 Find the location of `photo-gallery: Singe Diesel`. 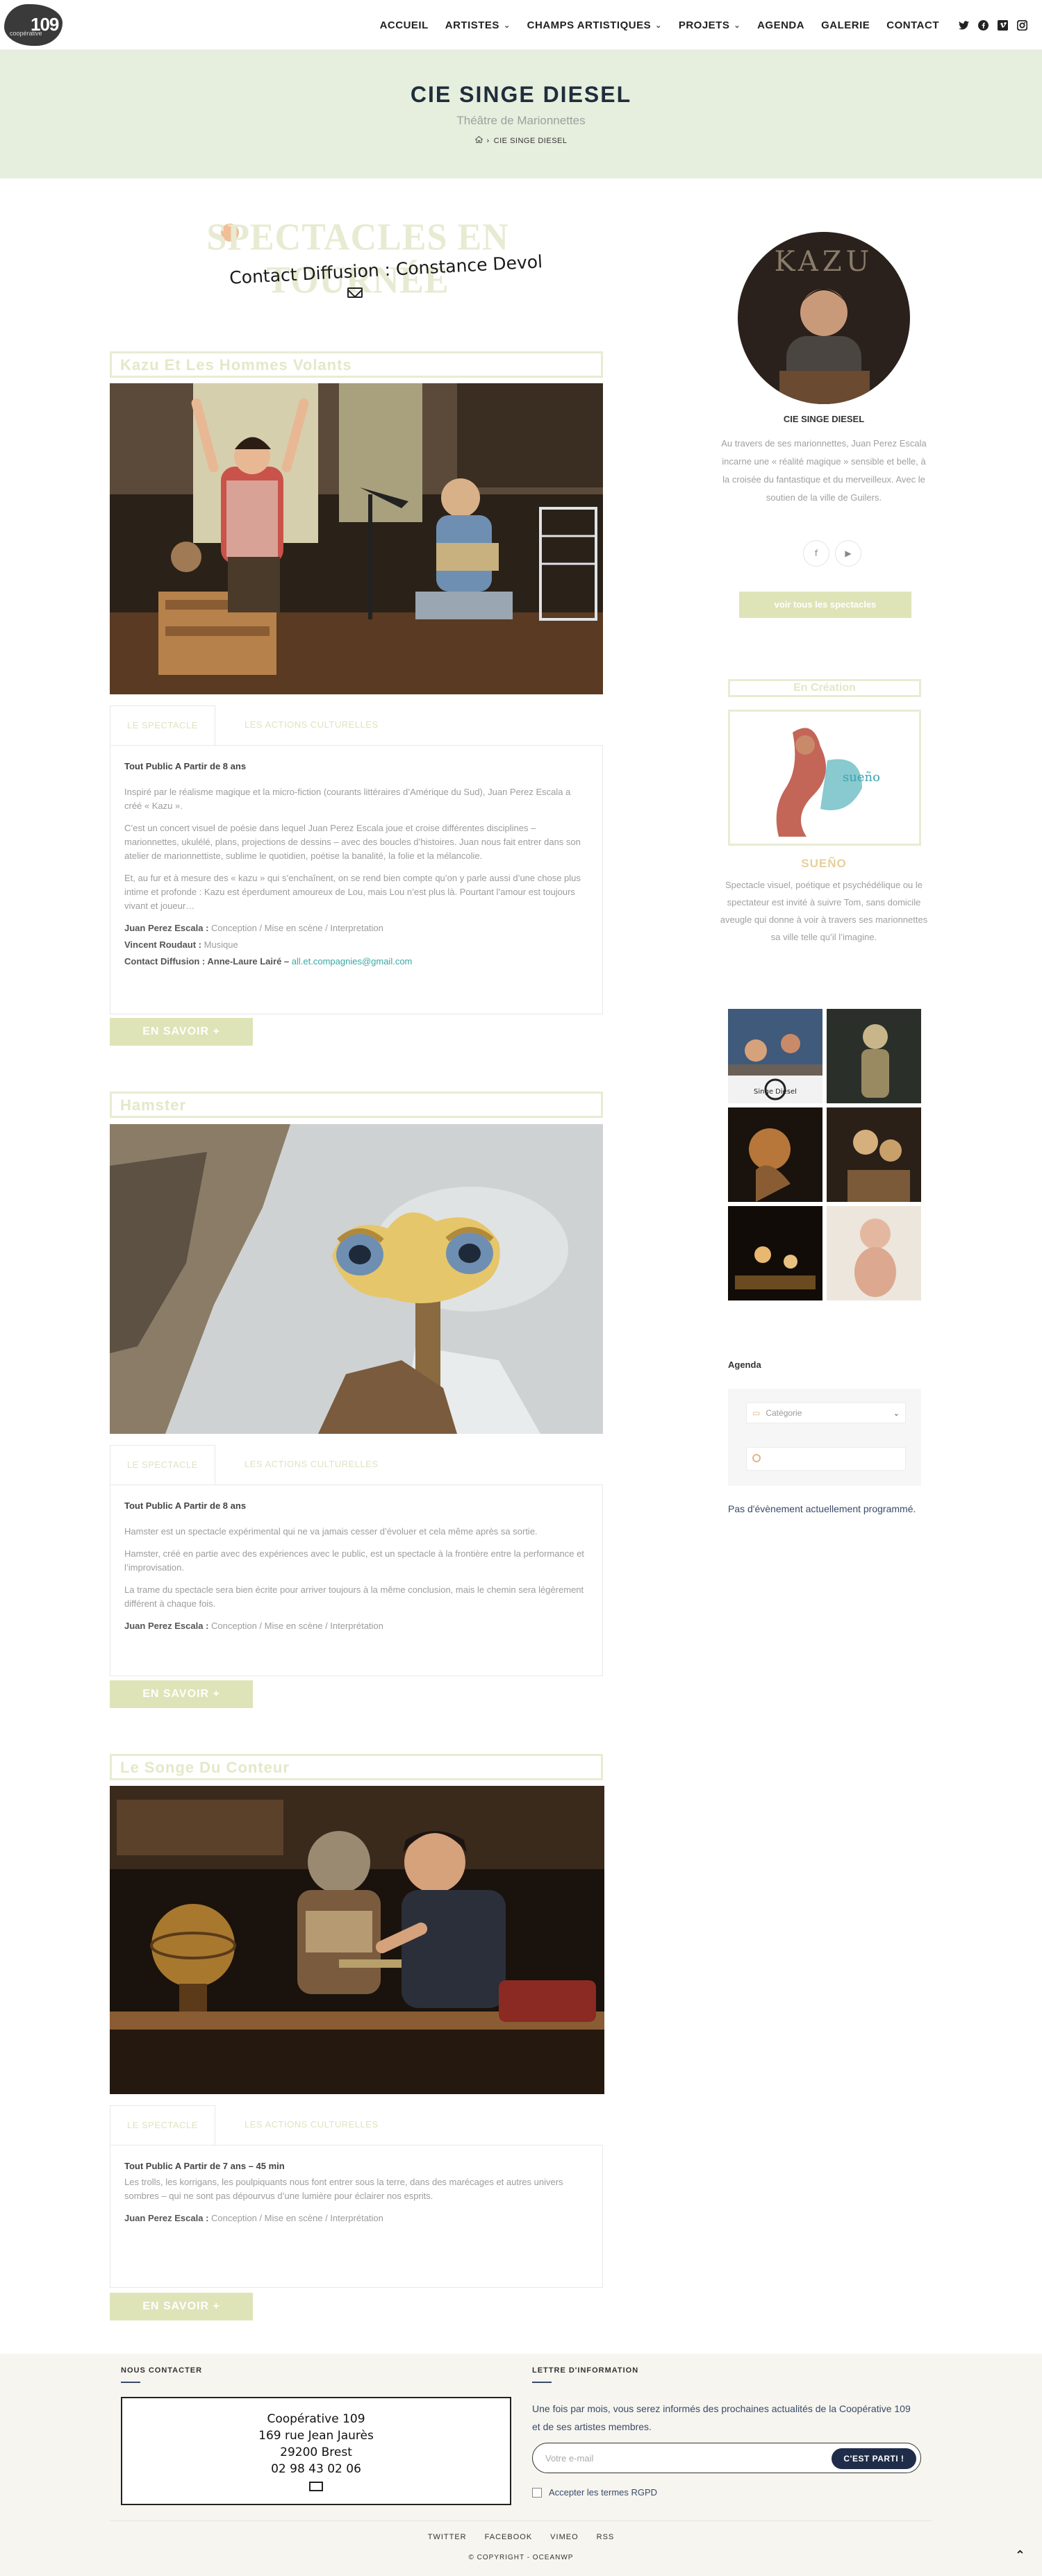

photo-gallery: Singe Diesel is located at coordinates (824, 1154).